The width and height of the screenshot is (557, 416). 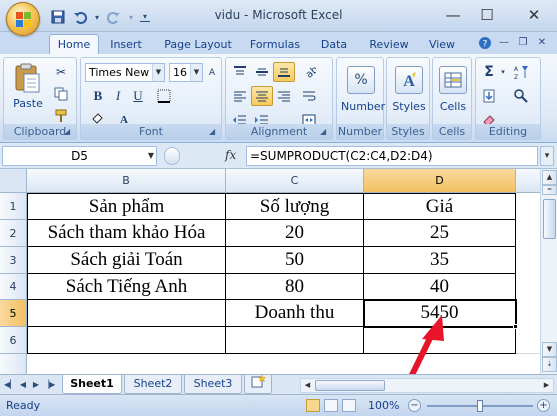 I want to click on fill-icon, so click(x=489, y=96).